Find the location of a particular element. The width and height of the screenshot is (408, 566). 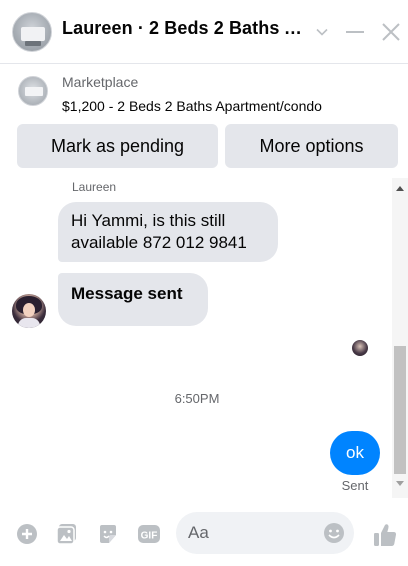

gif-icon: GIF is located at coordinates (149, 534).